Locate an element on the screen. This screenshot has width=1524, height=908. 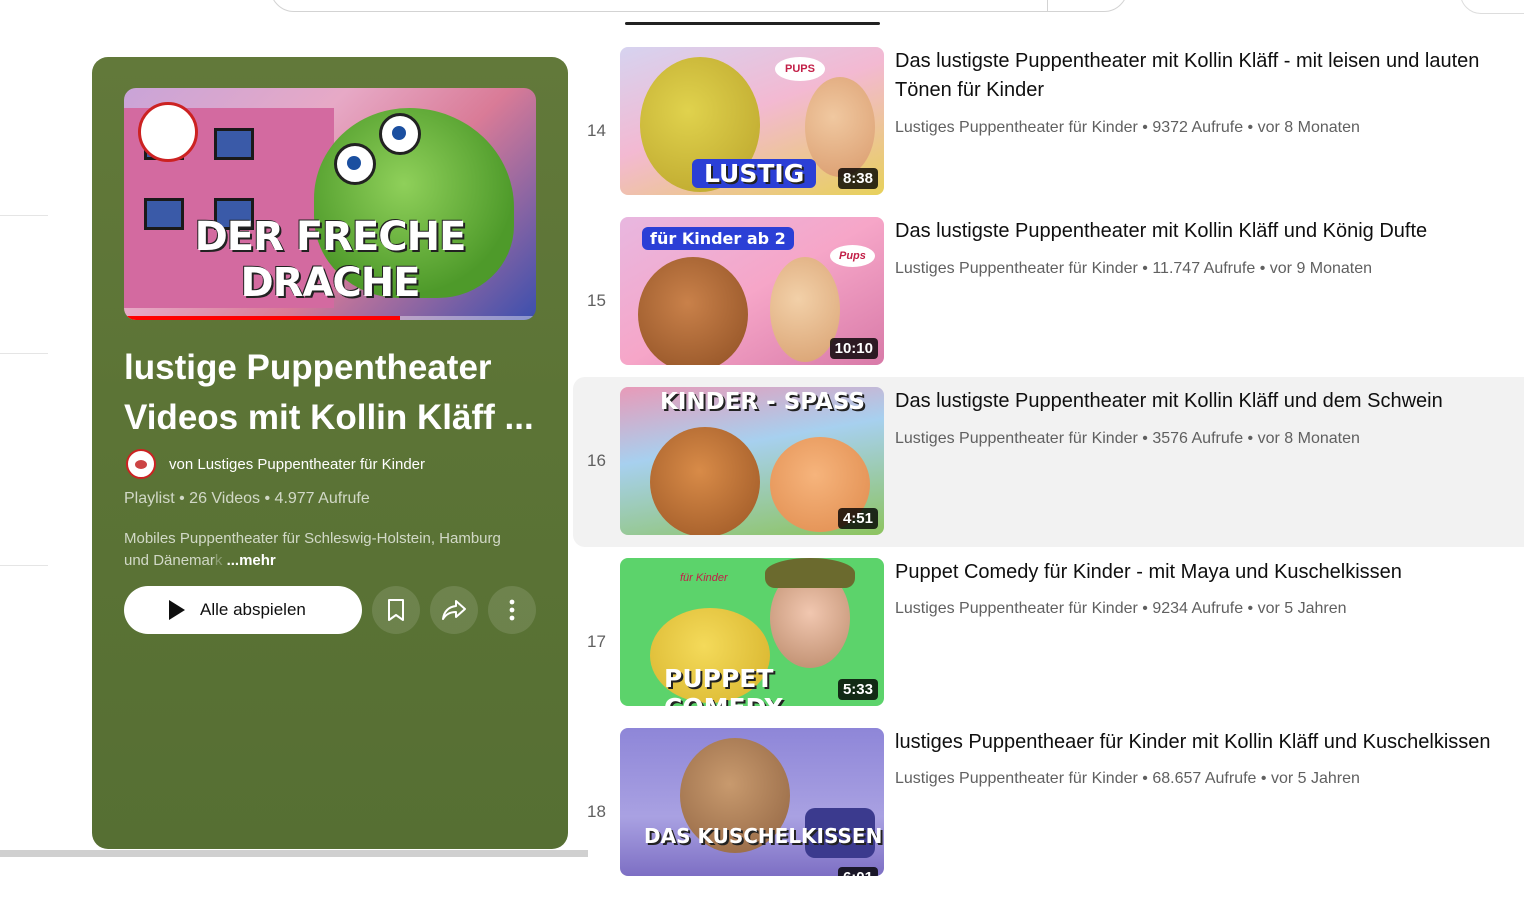
playlist-thumbnail: DER FRECHE DRACHE is located at coordinates (330, 204).